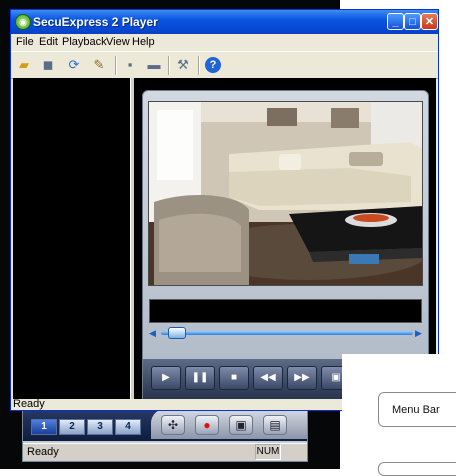 Image resolution: width=456 pixels, height=476 pixels. What do you see at coordinates (23, 22) in the screenshot?
I see `app-icon: ◉` at bounding box center [23, 22].